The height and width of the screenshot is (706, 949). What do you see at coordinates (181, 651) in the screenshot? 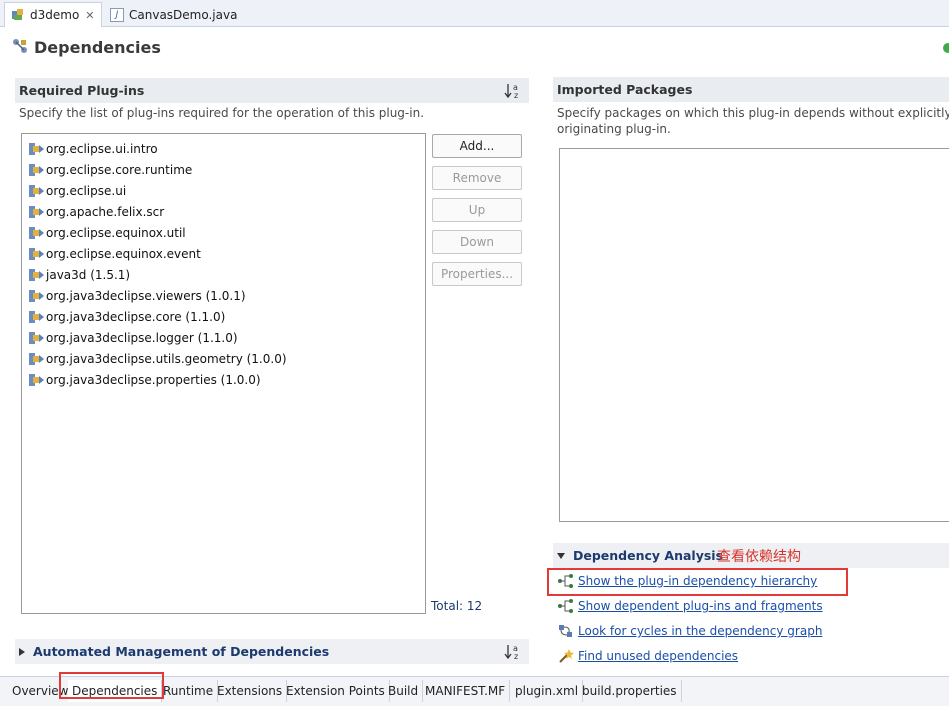
I see `section-title: Automated Management of Dependencies` at bounding box center [181, 651].